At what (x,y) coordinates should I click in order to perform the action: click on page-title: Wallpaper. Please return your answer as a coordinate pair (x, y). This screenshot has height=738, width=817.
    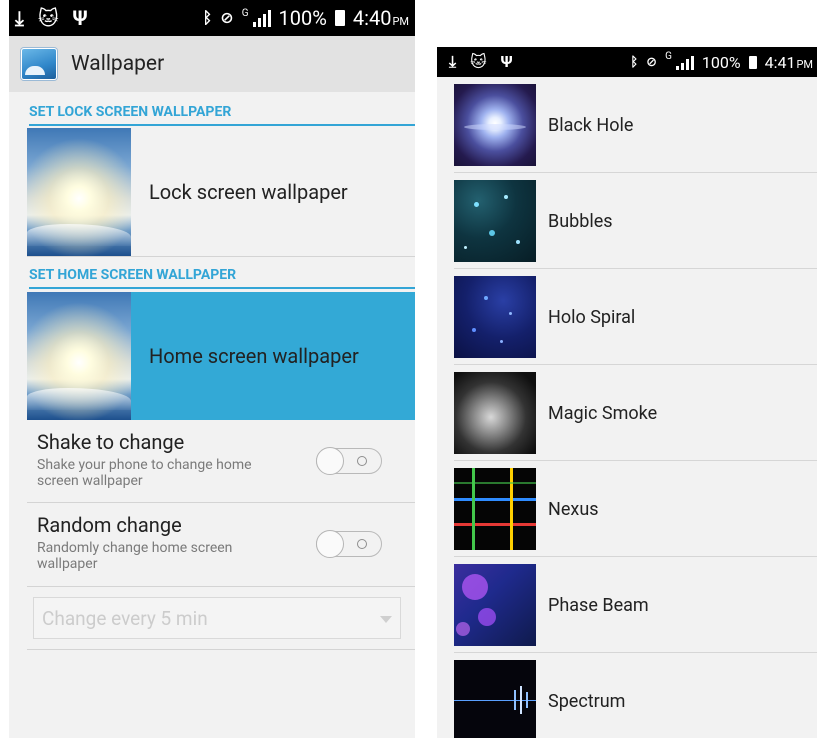
    Looking at the image, I should click on (118, 64).